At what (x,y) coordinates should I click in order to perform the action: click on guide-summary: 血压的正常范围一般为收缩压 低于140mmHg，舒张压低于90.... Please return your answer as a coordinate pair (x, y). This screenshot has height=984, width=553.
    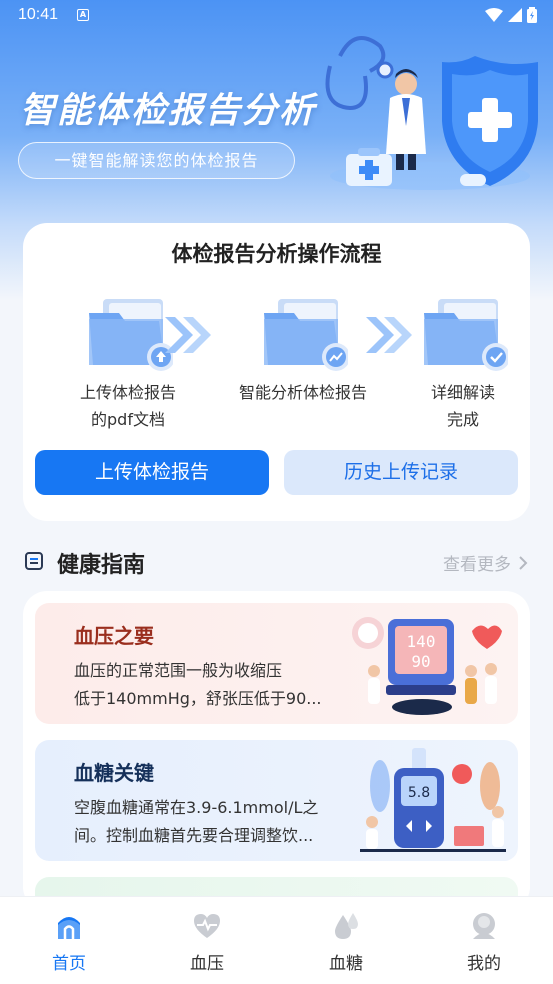
    Looking at the image, I should click on (208, 685).